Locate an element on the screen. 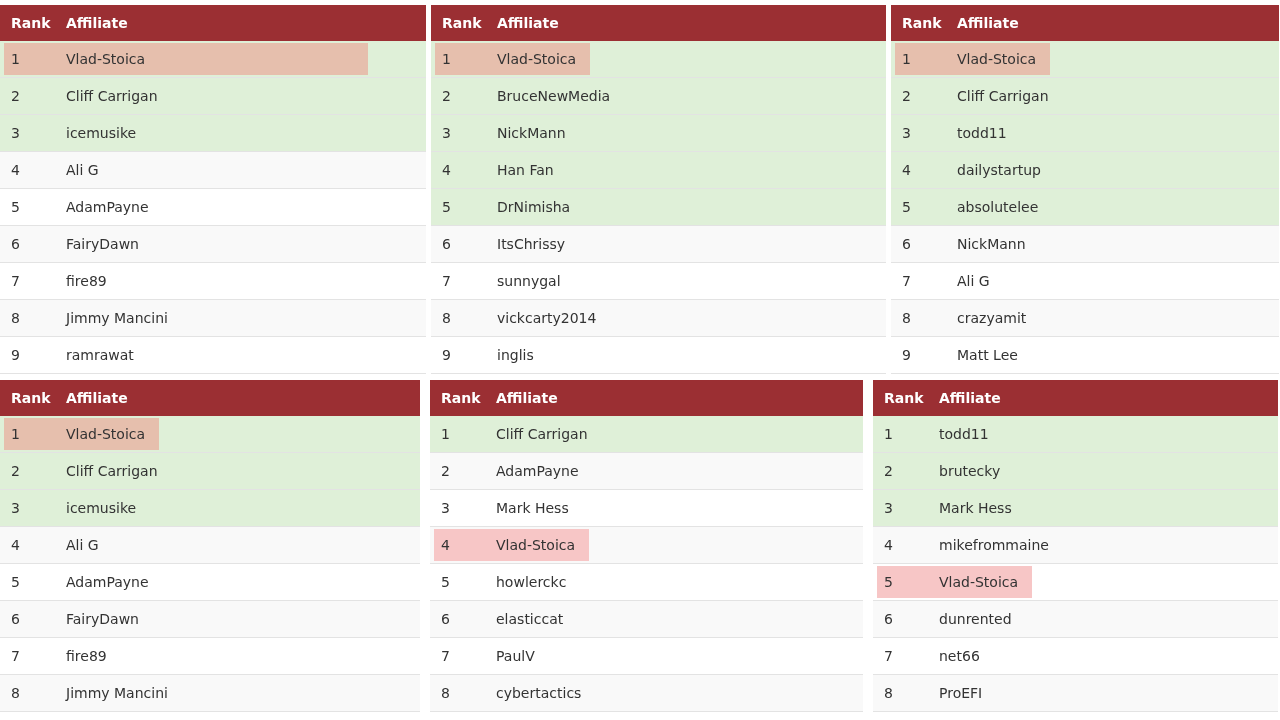 This screenshot has height=720, width=1280. affiliate-cell: ProEFI is located at coordinates (961, 693).